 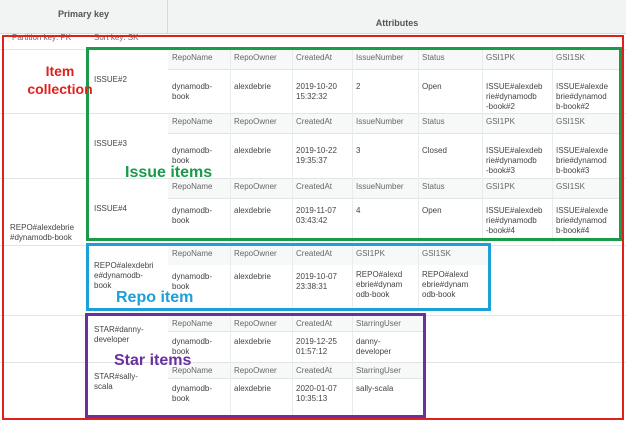 What do you see at coordinates (153, 360) in the screenshot?
I see `star-items-label: Star items` at bounding box center [153, 360].